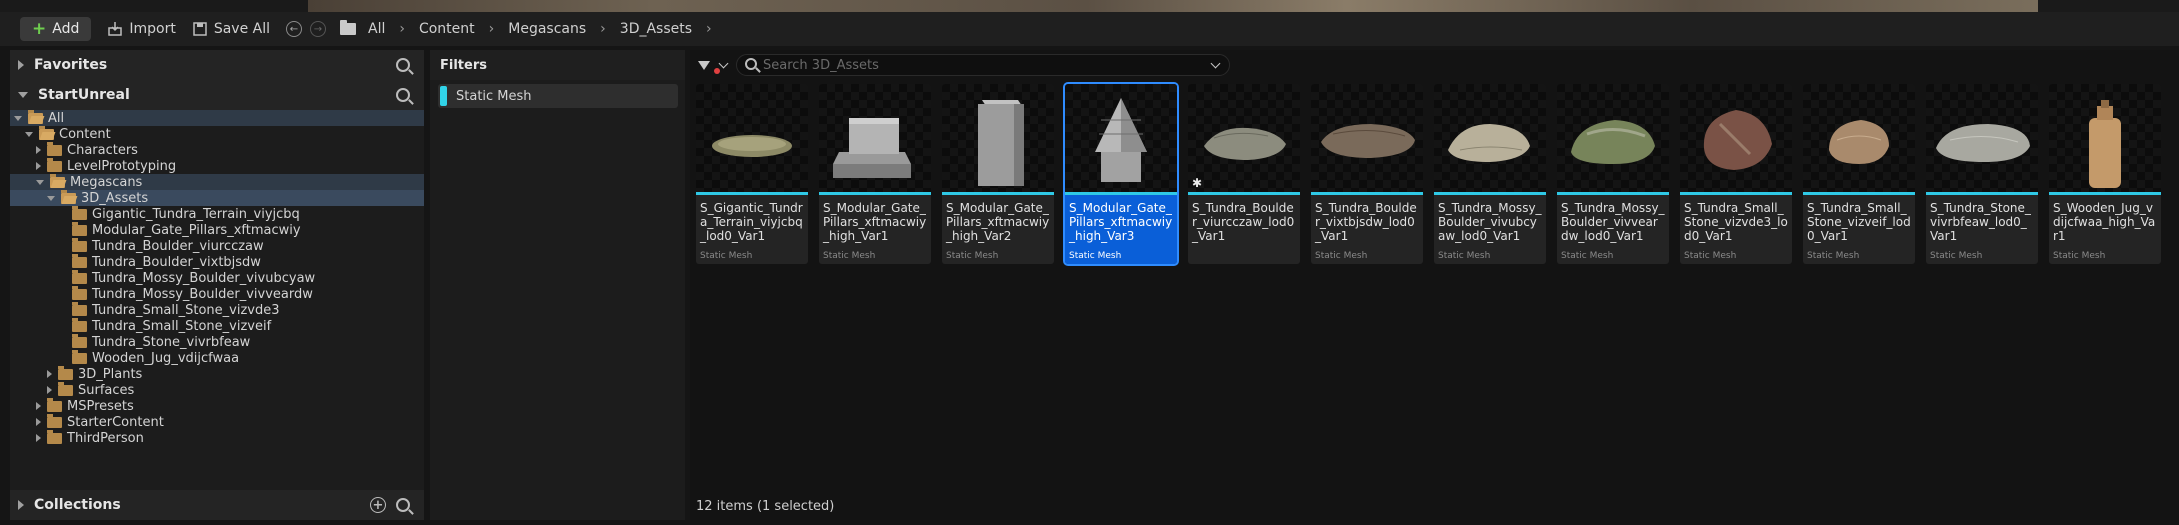  Describe the element at coordinates (186, 310) in the screenshot. I see `tree-item-label: Tundra_Small_Stone_vizvde3` at that location.